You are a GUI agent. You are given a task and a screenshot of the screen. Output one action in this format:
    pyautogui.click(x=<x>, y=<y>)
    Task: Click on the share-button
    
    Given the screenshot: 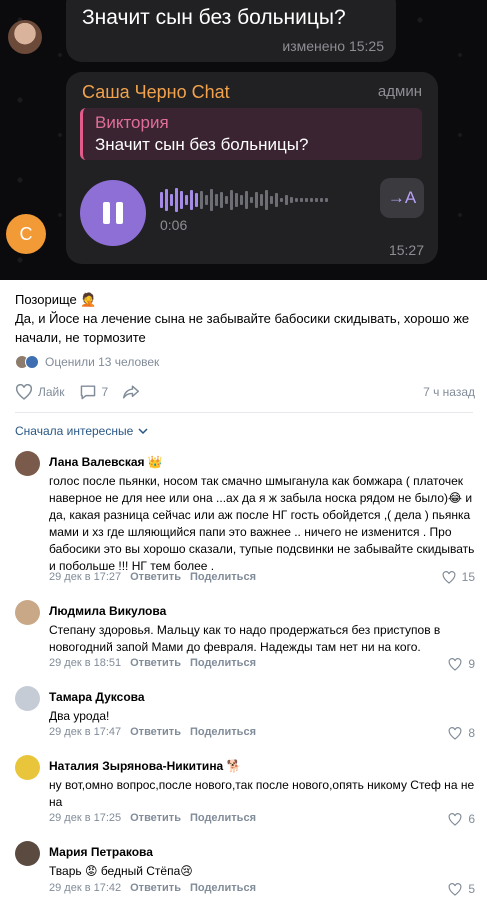 What is the action you would take?
    pyautogui.click(x=133, y=392)
    